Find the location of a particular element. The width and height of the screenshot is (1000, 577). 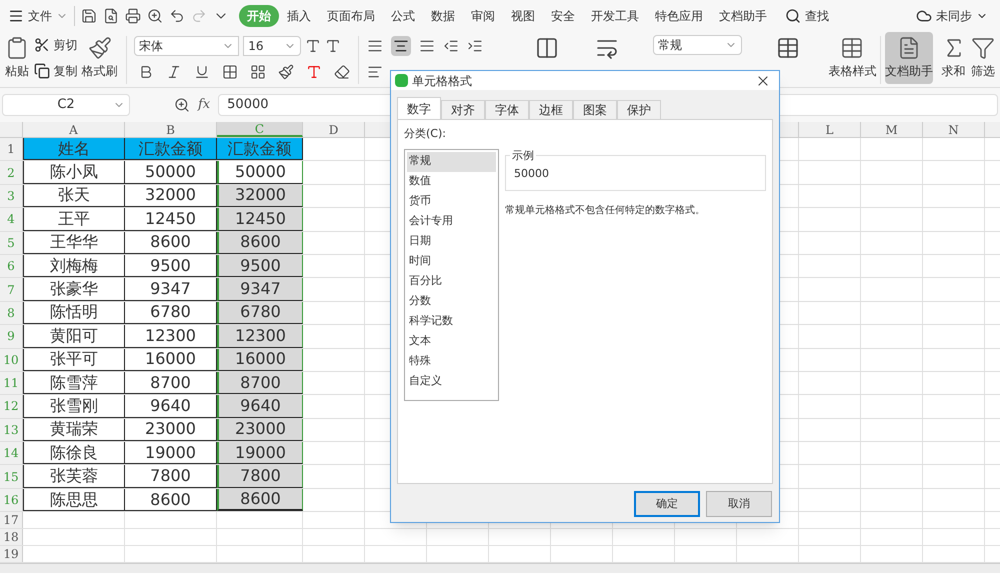

table-cell: 王华华 is located at coordinates (74, 243).